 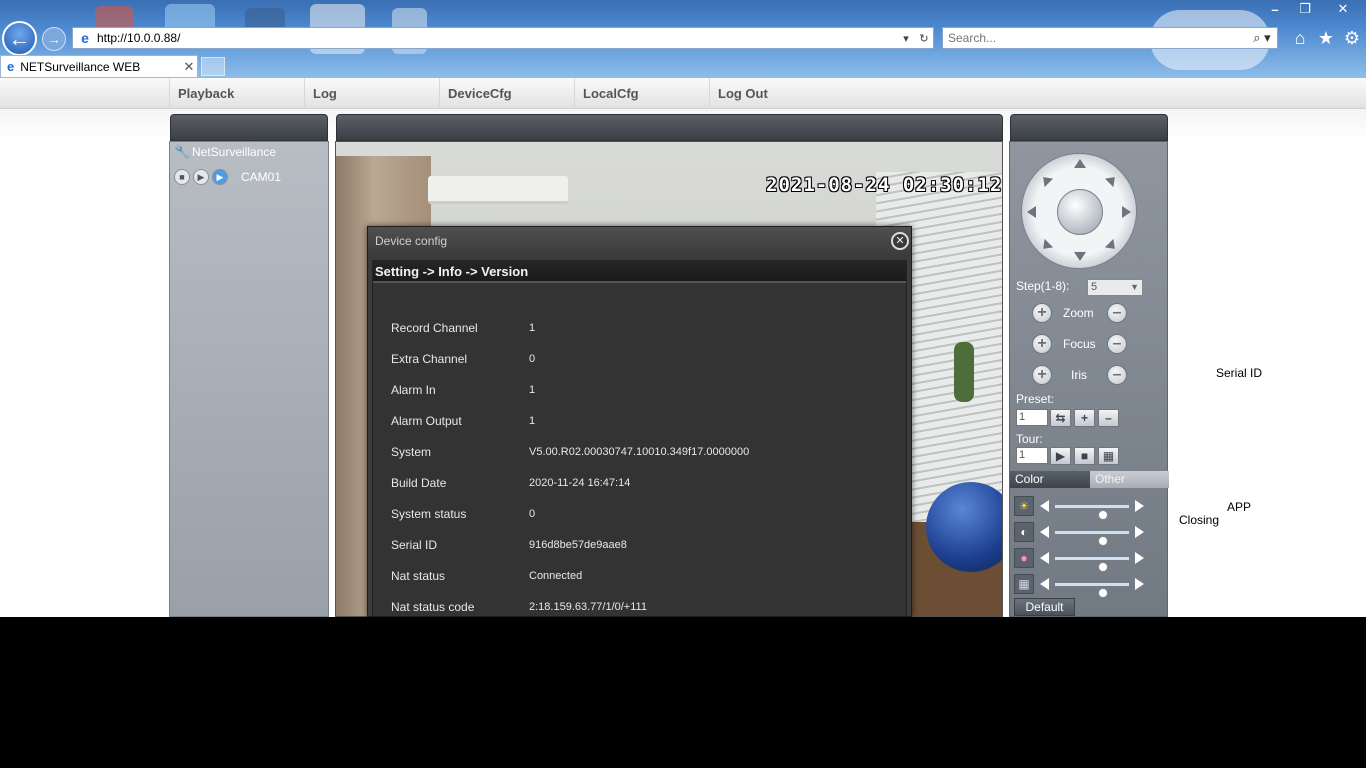 I want to click on search-bar: ⌕ ▾, so click(x=1110, y=38).